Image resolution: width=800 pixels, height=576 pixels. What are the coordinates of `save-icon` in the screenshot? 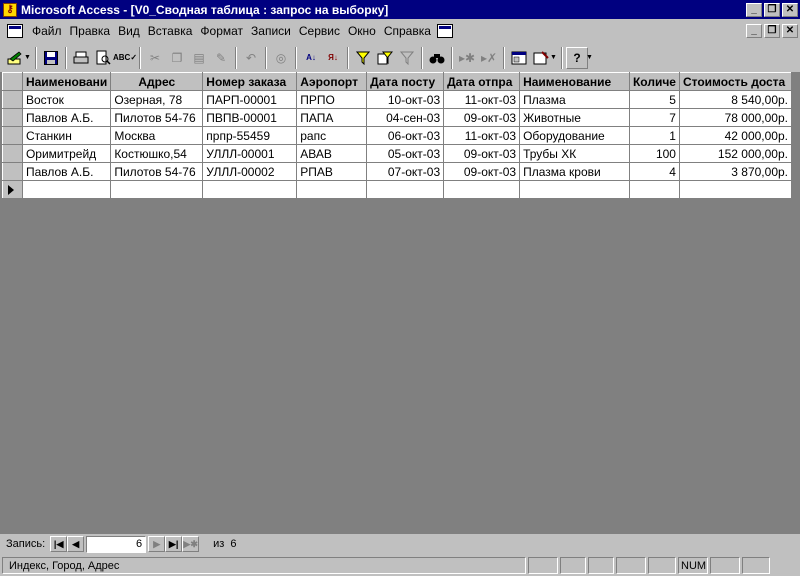 It's located at (51, 58).